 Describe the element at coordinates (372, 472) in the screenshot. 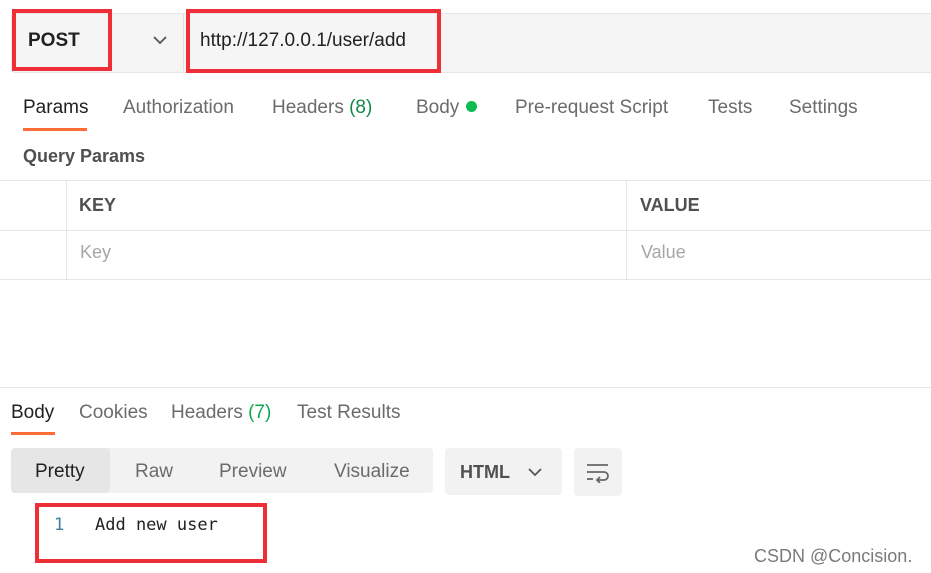

I see `view-mode-visualize: Visualize` at that location.